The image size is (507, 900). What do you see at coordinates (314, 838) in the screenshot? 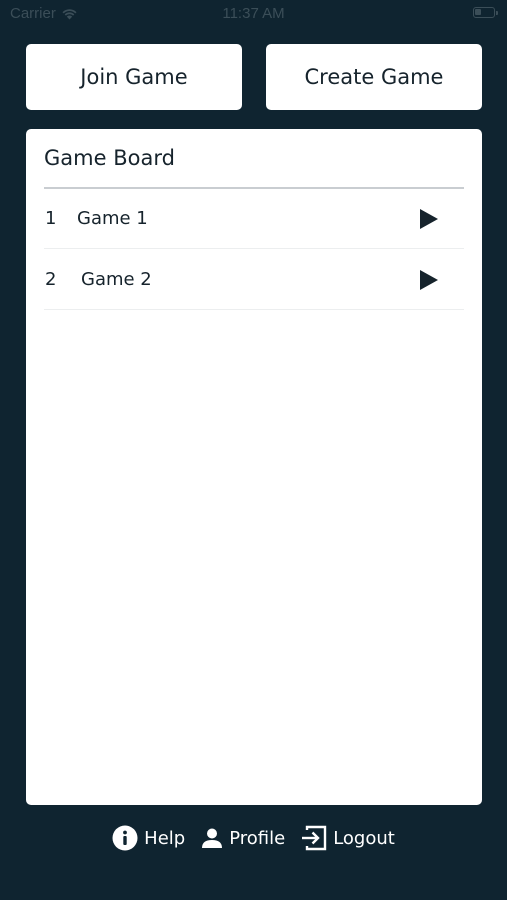
I see `logout-icon` at bounding box center [314, 838].